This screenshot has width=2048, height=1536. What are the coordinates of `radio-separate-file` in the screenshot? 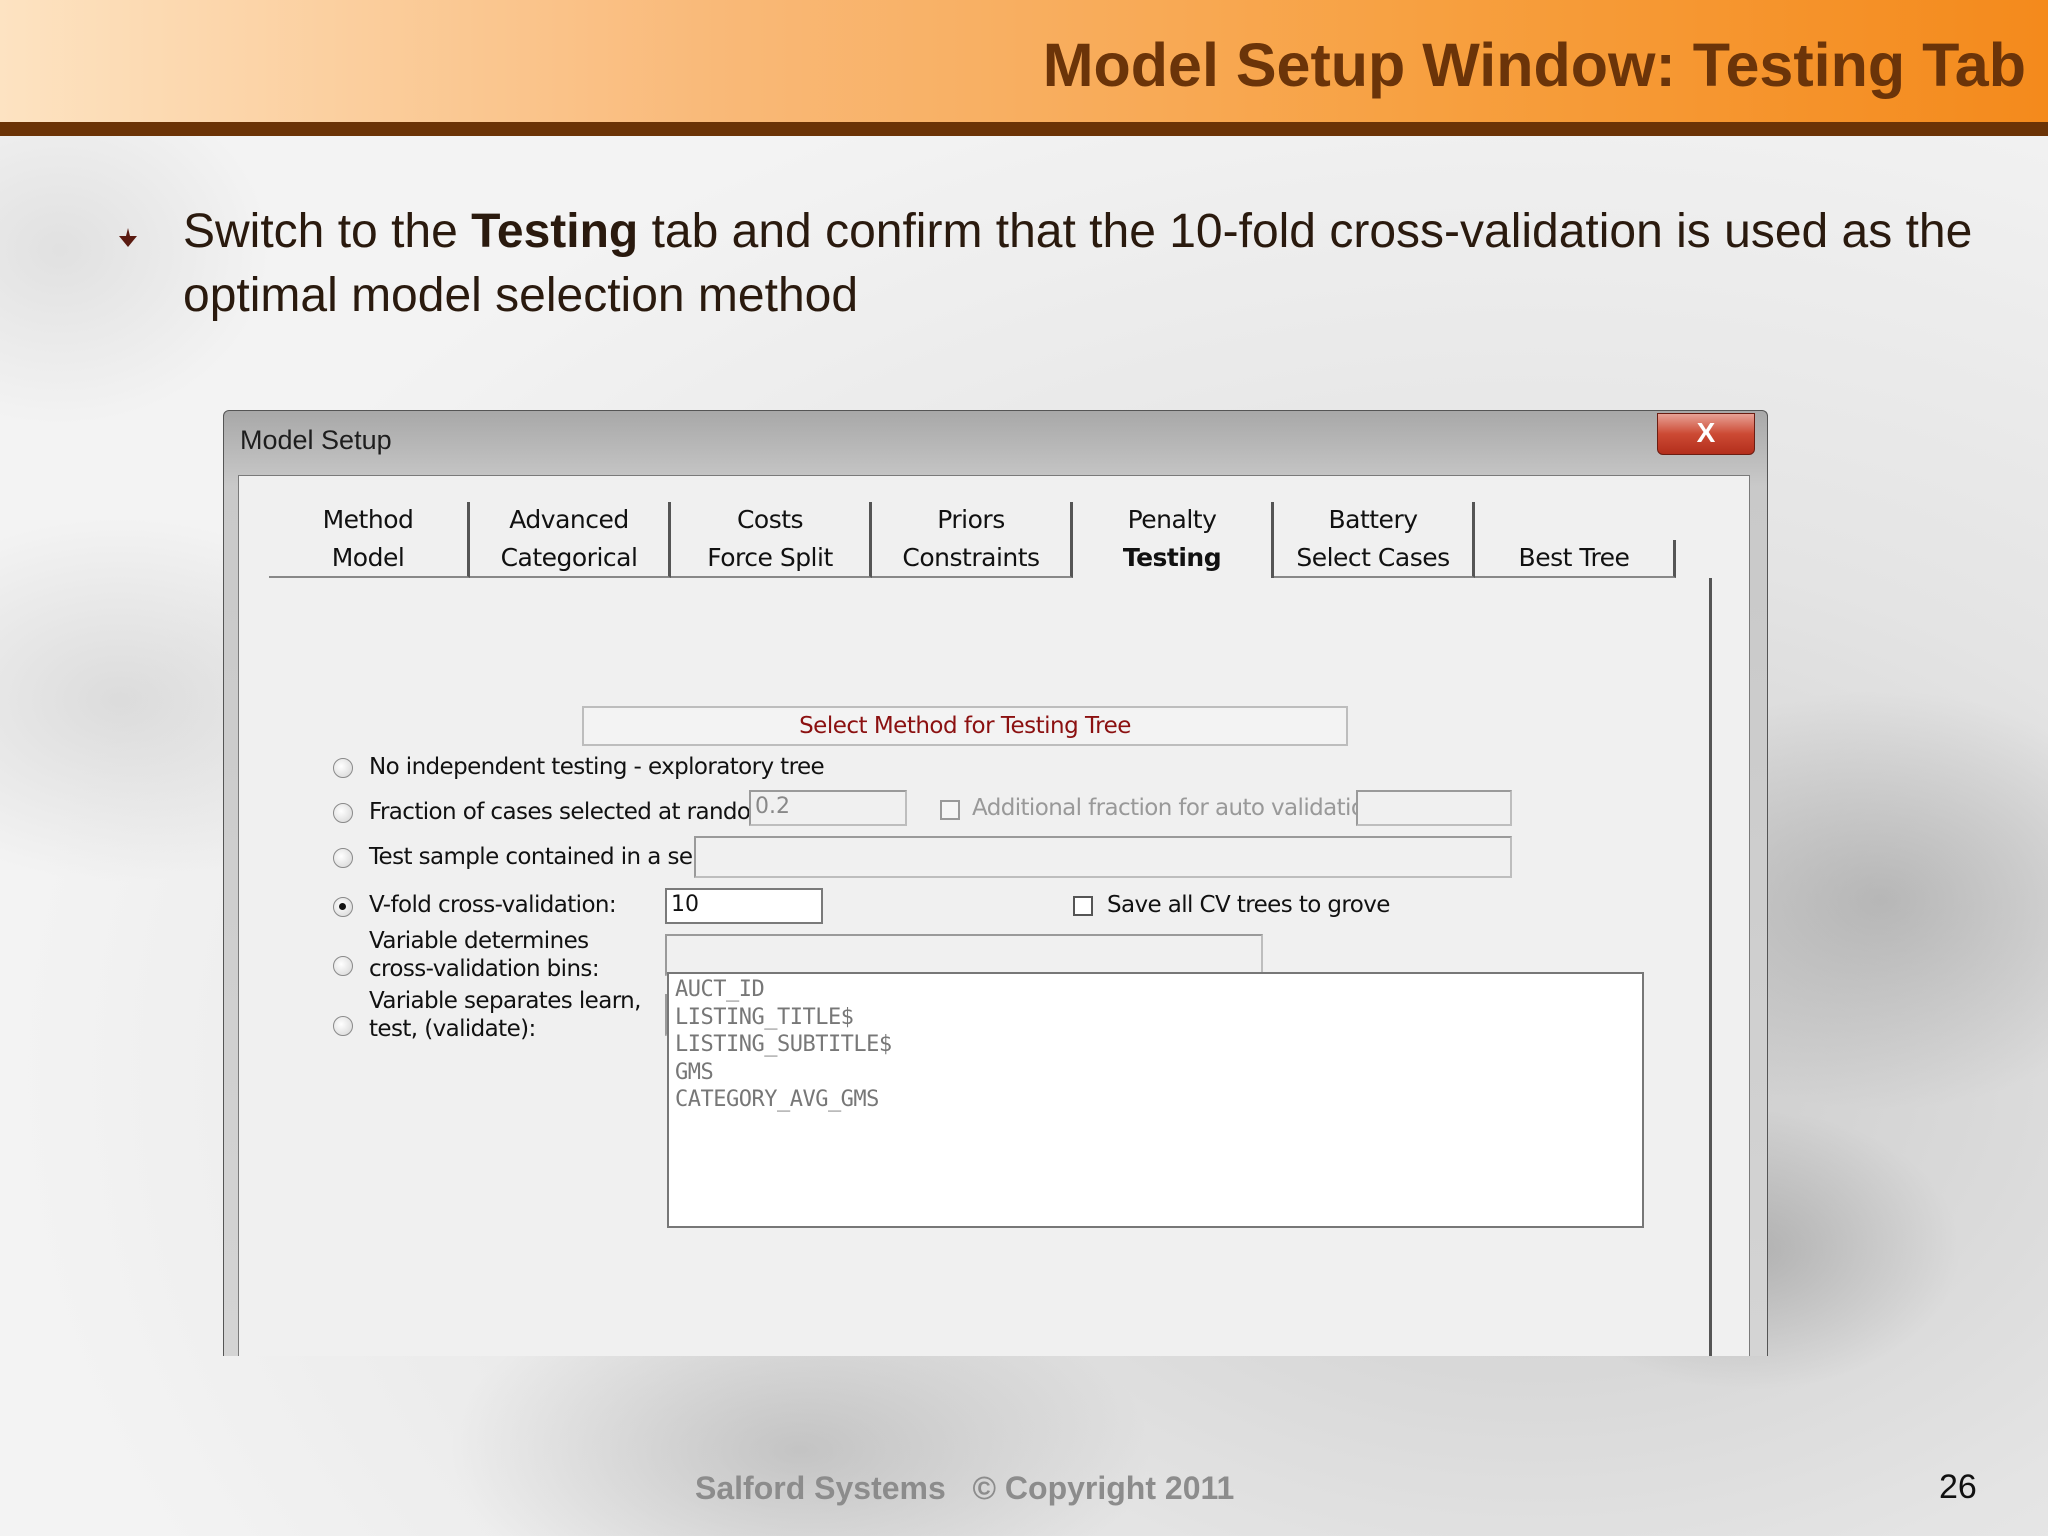 It's located at (343, 858).